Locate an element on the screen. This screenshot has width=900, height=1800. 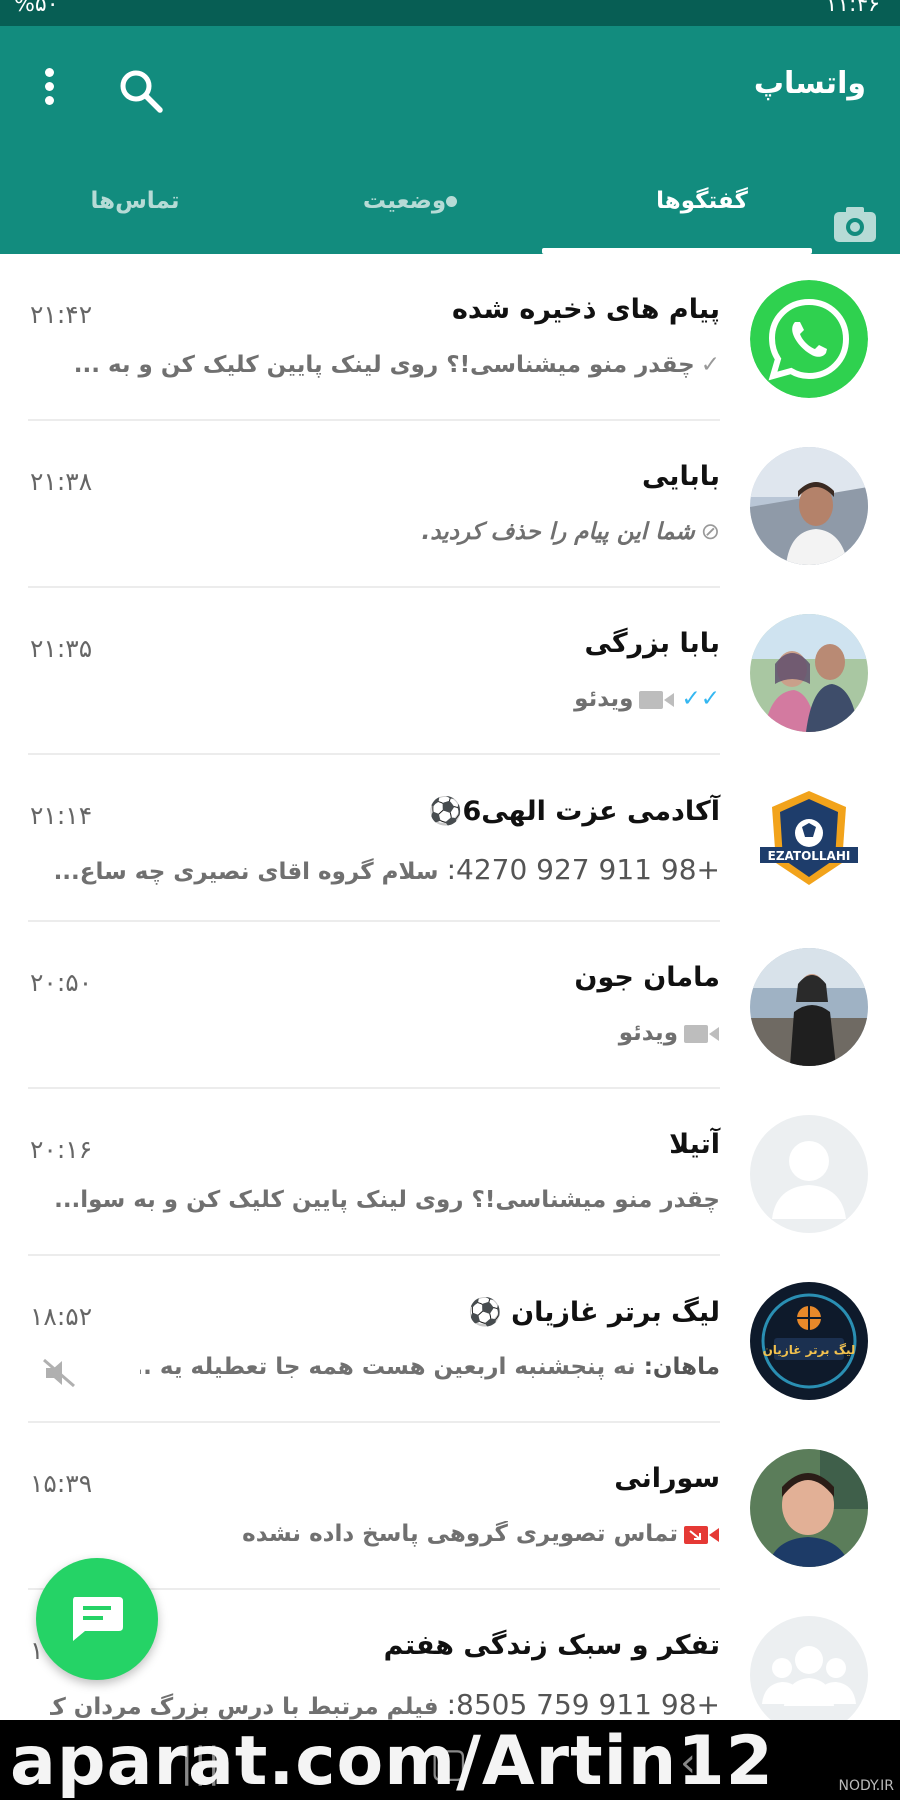
photo-man-selfie is located at coordinates (809, 506).